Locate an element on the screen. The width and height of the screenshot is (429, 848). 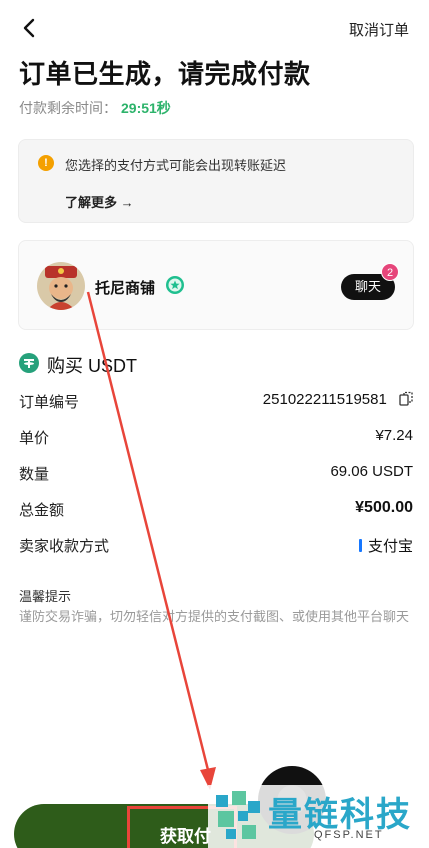
unit-price-value: ¥7.24 is located at coordinates (394, 435).